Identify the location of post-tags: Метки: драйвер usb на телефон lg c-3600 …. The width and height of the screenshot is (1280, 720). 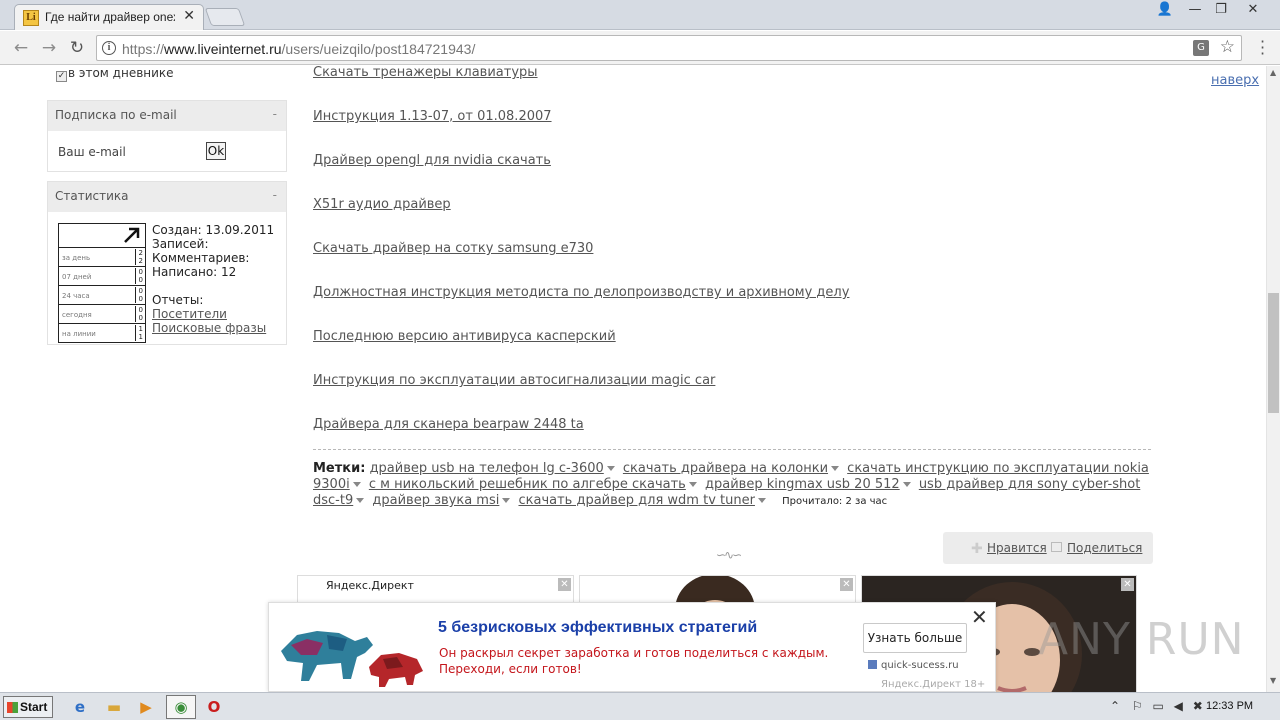
(734, 485).